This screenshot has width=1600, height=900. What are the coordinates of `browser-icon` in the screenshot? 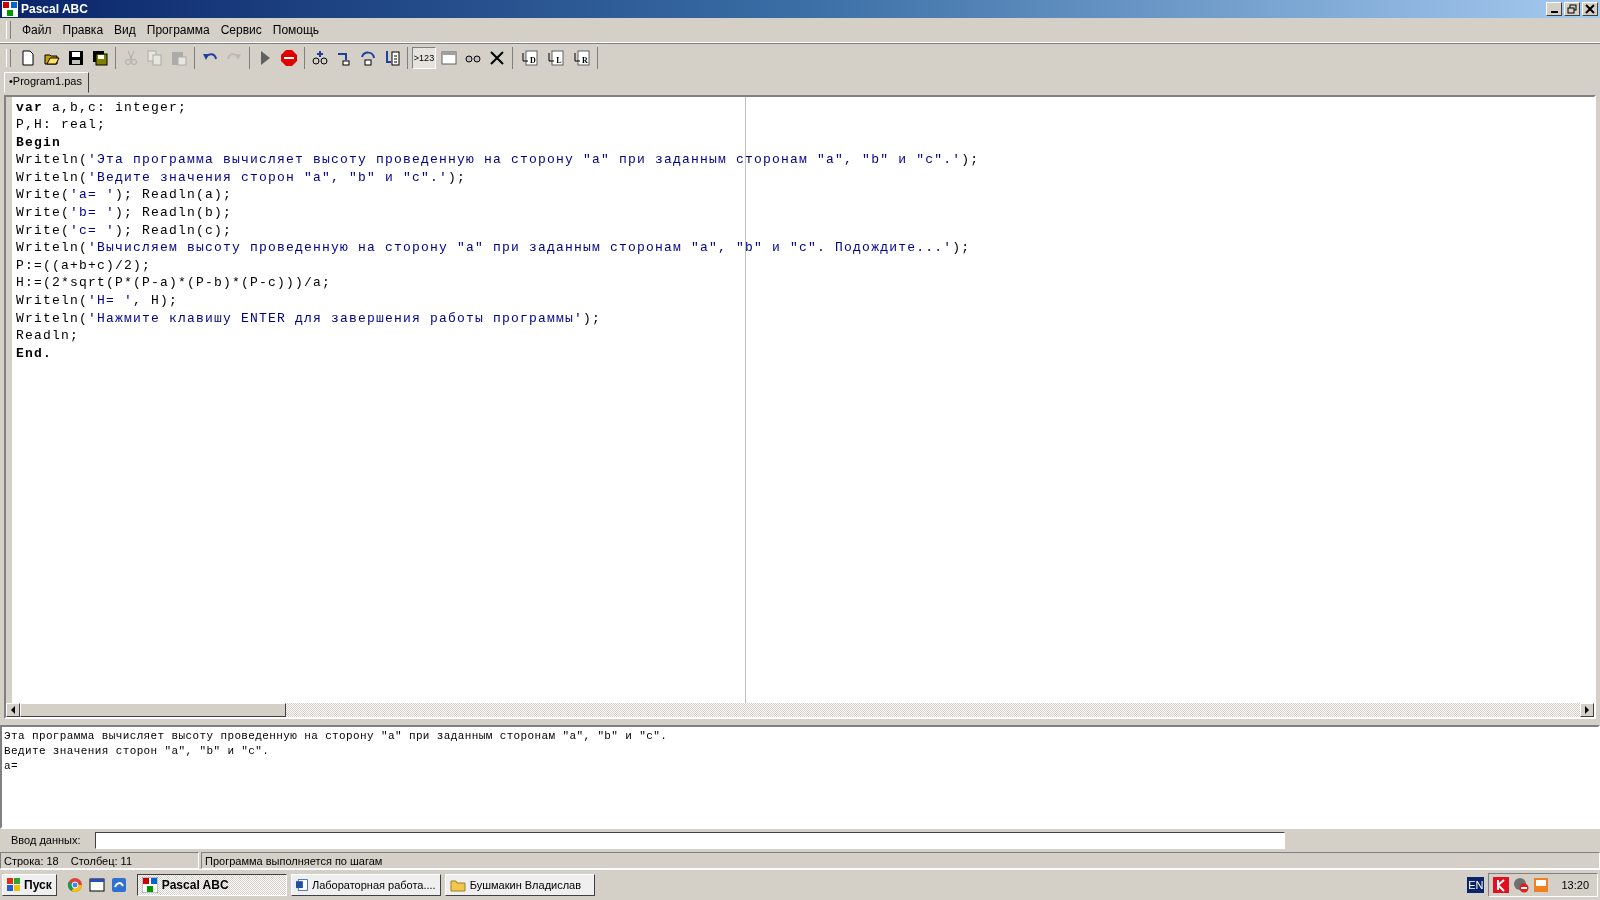 It's located at (74, 885).